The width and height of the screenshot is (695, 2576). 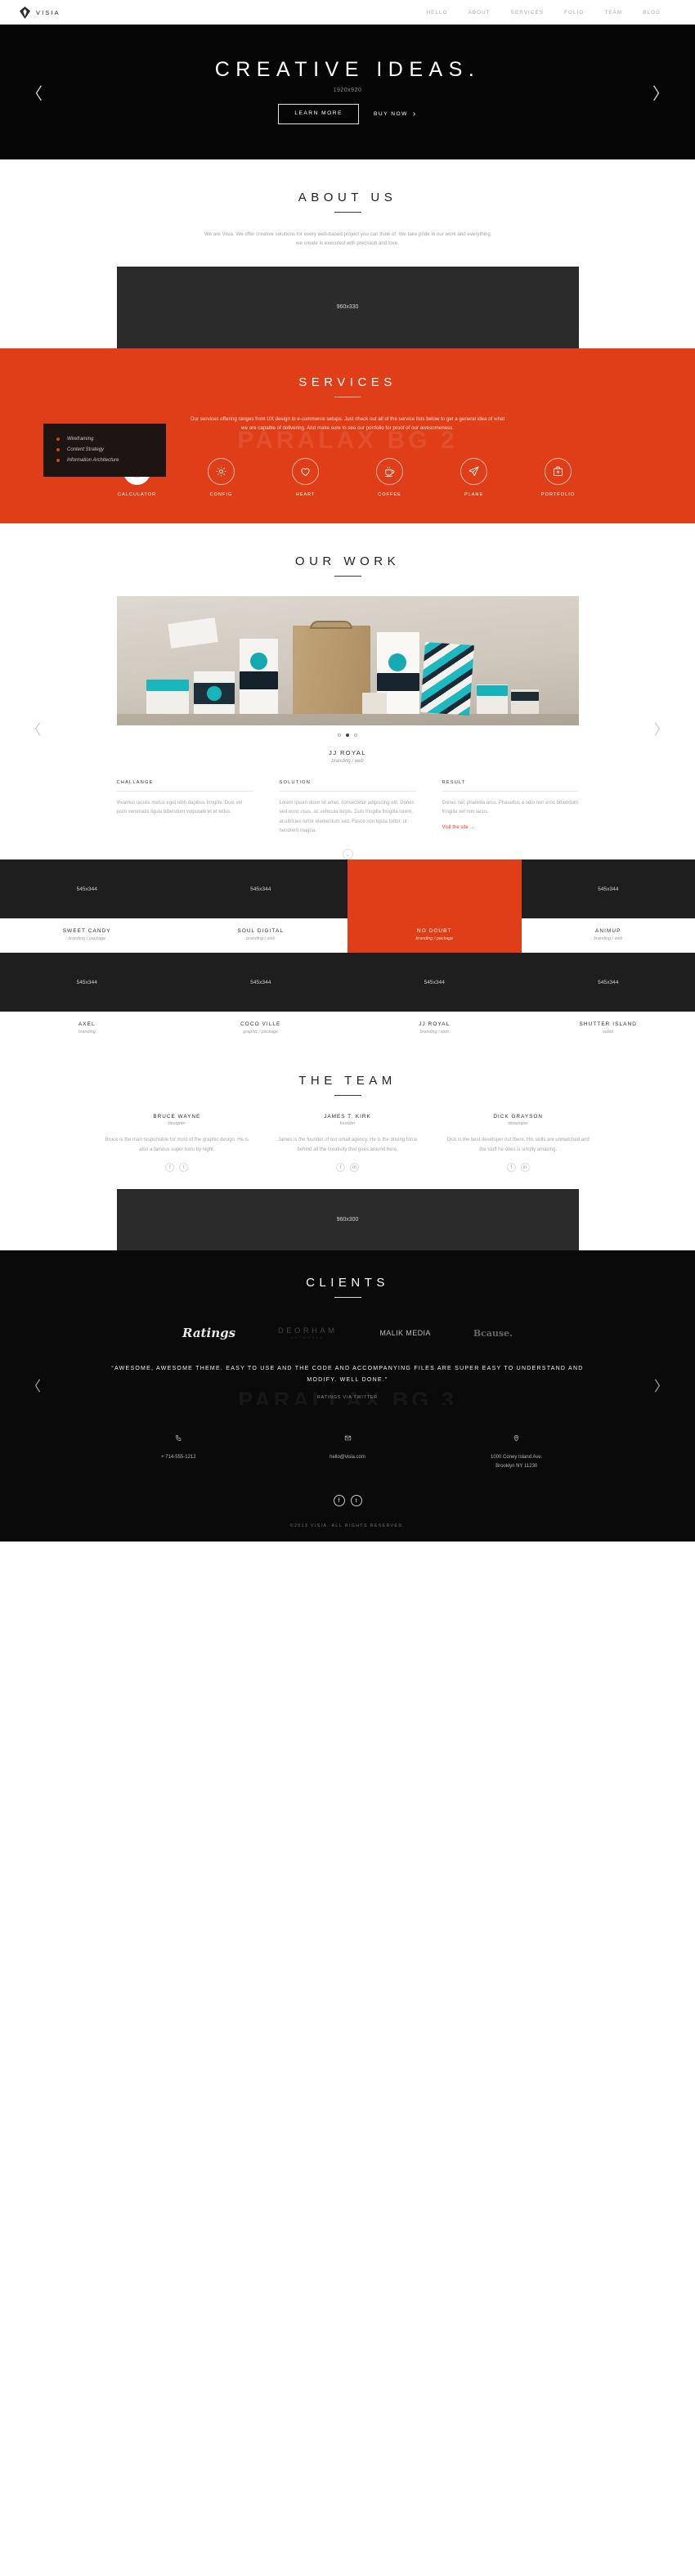 I want to click on heart-icon, so click(x=305, y=471).